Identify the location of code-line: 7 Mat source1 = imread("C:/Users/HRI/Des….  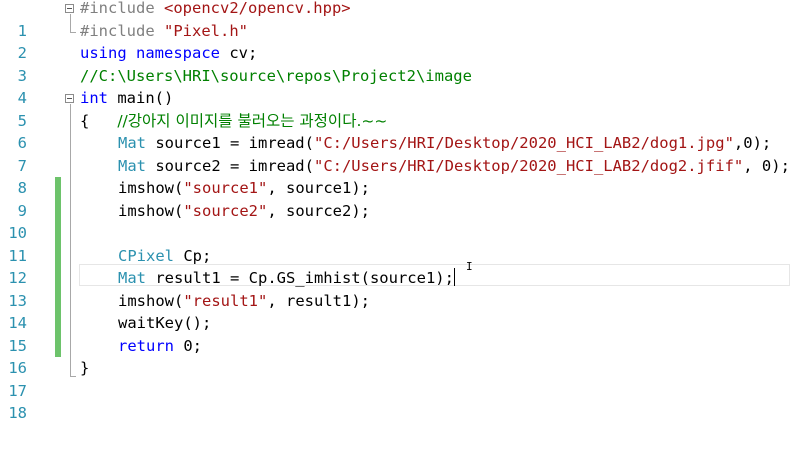
(395, 166).